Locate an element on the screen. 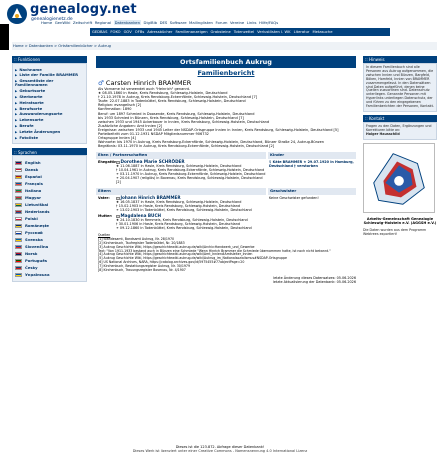 Image resolution: width=437 pixels, height=462 pixels. logo-icon is located at coordinates (17, 14).